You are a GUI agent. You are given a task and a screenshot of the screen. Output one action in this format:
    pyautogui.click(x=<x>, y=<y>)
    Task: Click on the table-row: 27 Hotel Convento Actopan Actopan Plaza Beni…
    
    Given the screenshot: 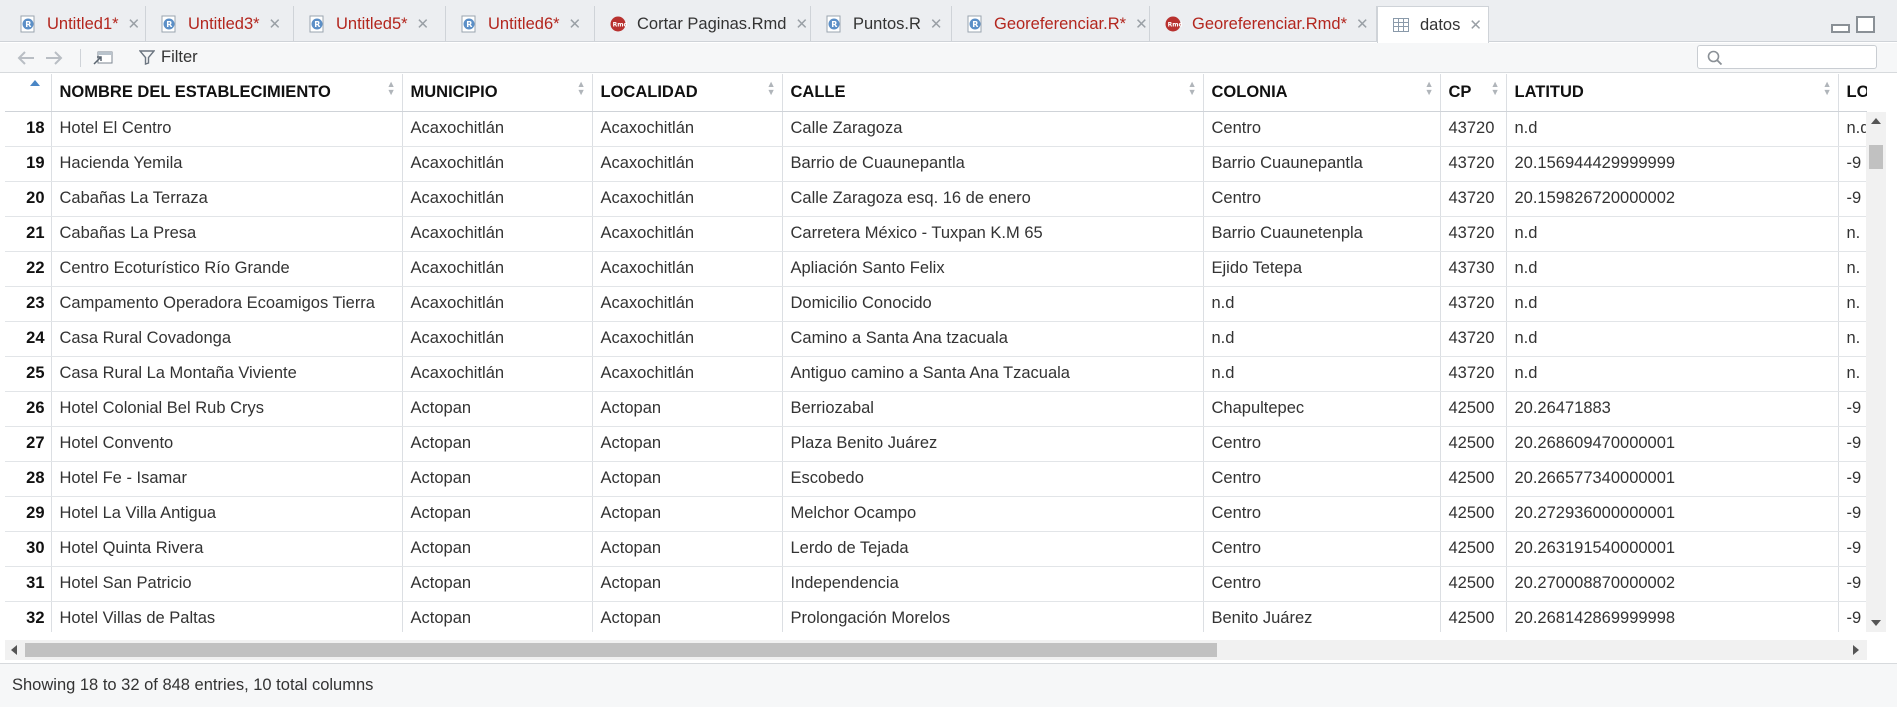 What is the action you would take?
    pyautogui.click(x=936, y=444)
    